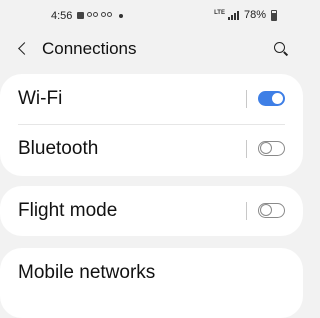 The height and width of the screenshot is (318, 320). I want to click on status-bar: 4:56 LTE 78%, so click(151, 17).